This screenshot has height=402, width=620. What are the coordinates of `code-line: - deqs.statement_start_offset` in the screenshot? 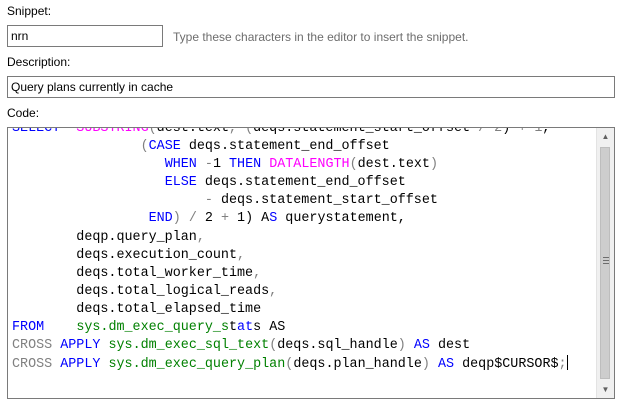 It's located at (321, 201).